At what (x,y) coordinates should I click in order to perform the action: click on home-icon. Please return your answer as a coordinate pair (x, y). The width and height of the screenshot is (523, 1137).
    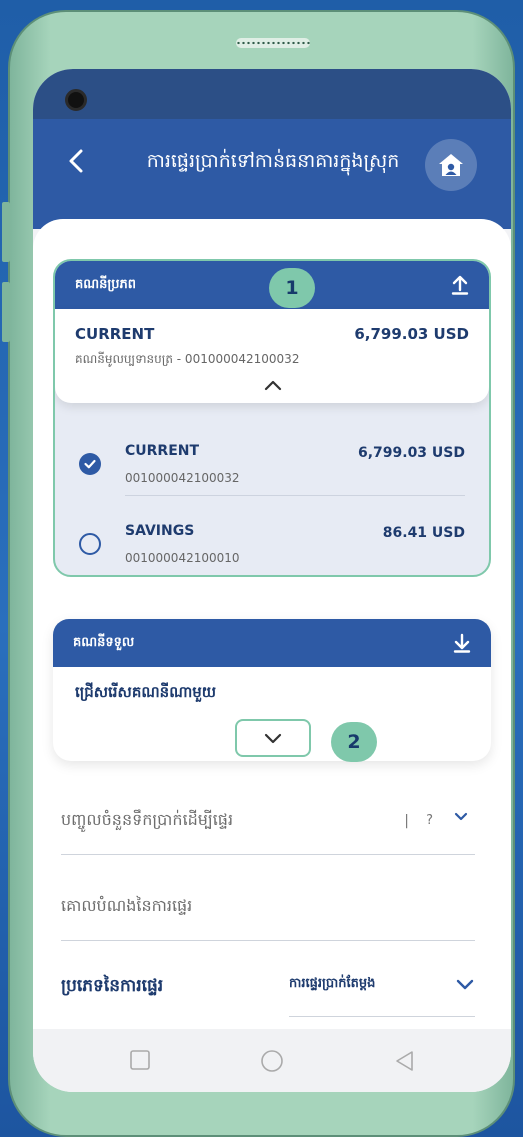
    Looking at the image, I should click on (451, 165).